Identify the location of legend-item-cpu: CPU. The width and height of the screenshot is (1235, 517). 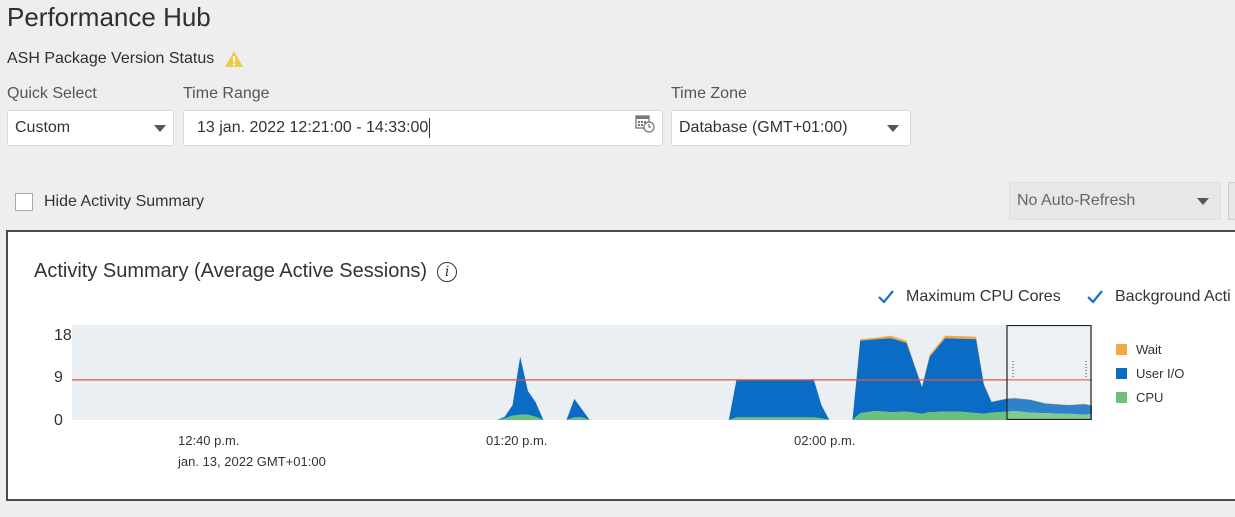
(1139, 397).